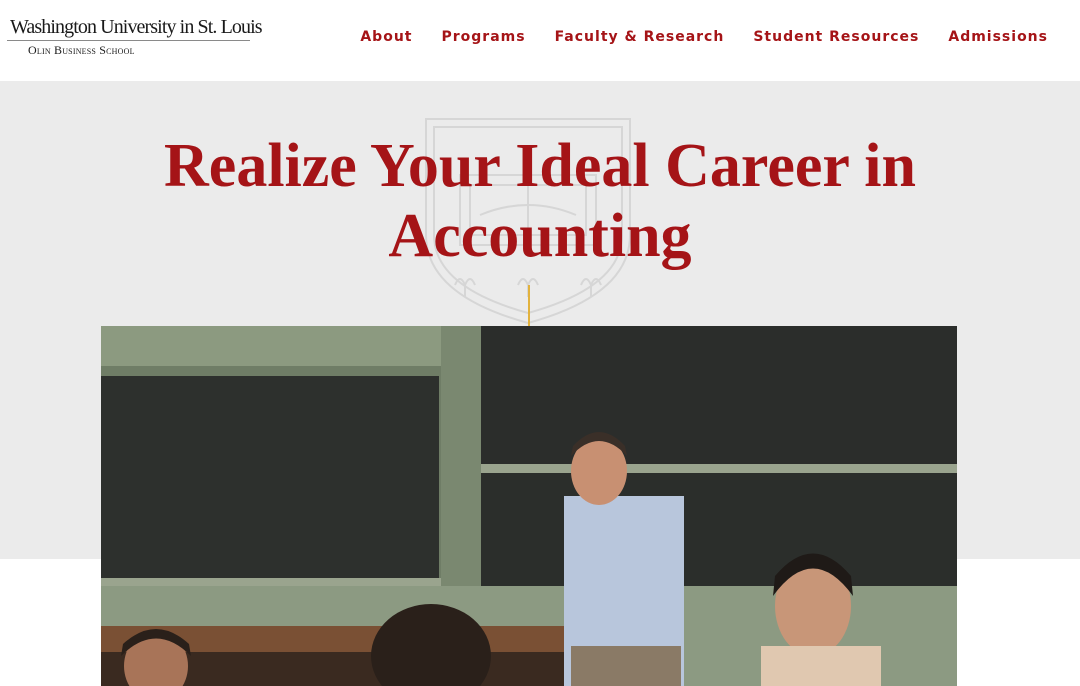 The image size is (1080, 686). Describe the element at coordinates (483, 37) in the screenshot. I see `nav-programs: Programs` at that location.